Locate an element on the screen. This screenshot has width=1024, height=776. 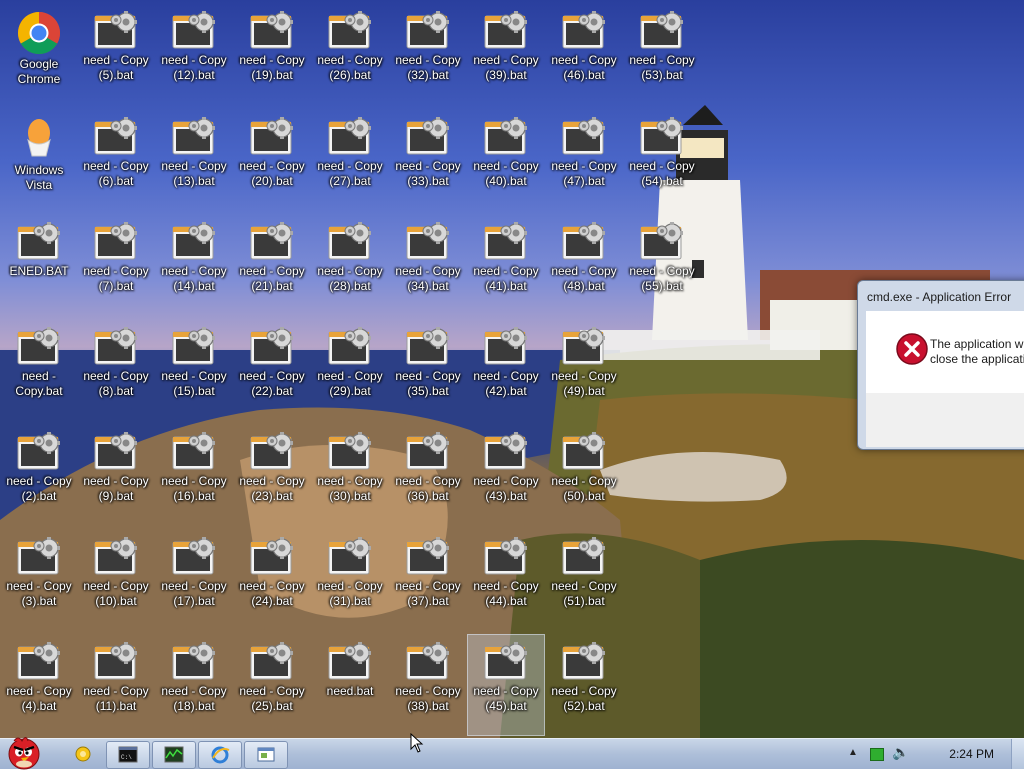
desktop-icon-bat: need - Copy (12).bat is located at coordinates (194, 54).